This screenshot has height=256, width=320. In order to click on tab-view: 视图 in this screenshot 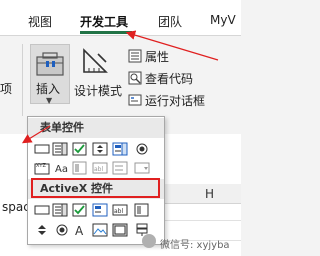, I will do `click(40, 21)`.